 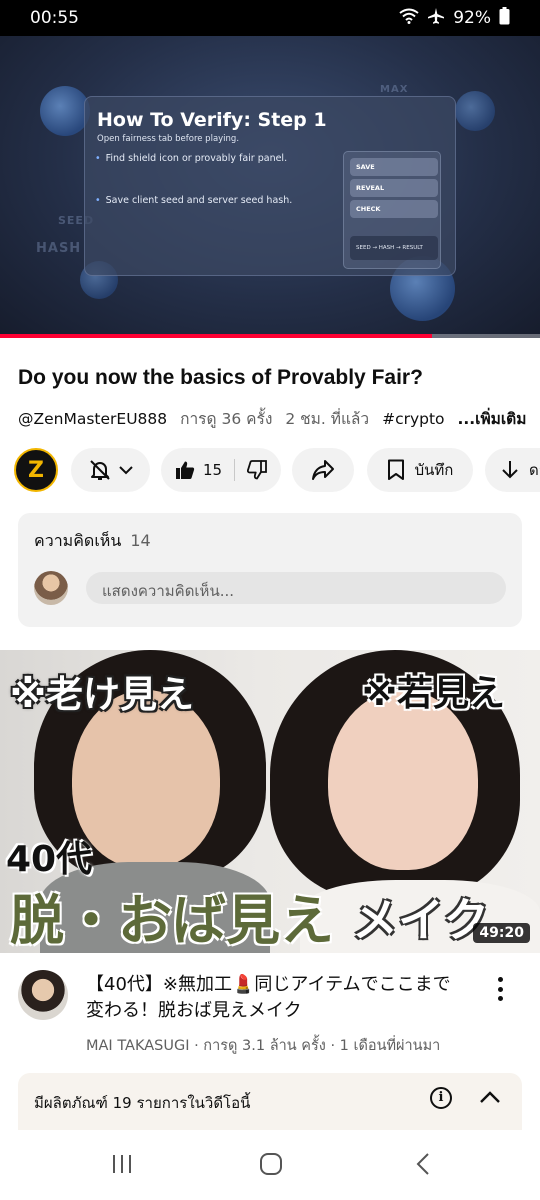 What do you see at coordinates (491, 419) in the screenshot?
I see `more-link: ...เพิ่มเติม` at bounding box center [491, 419].